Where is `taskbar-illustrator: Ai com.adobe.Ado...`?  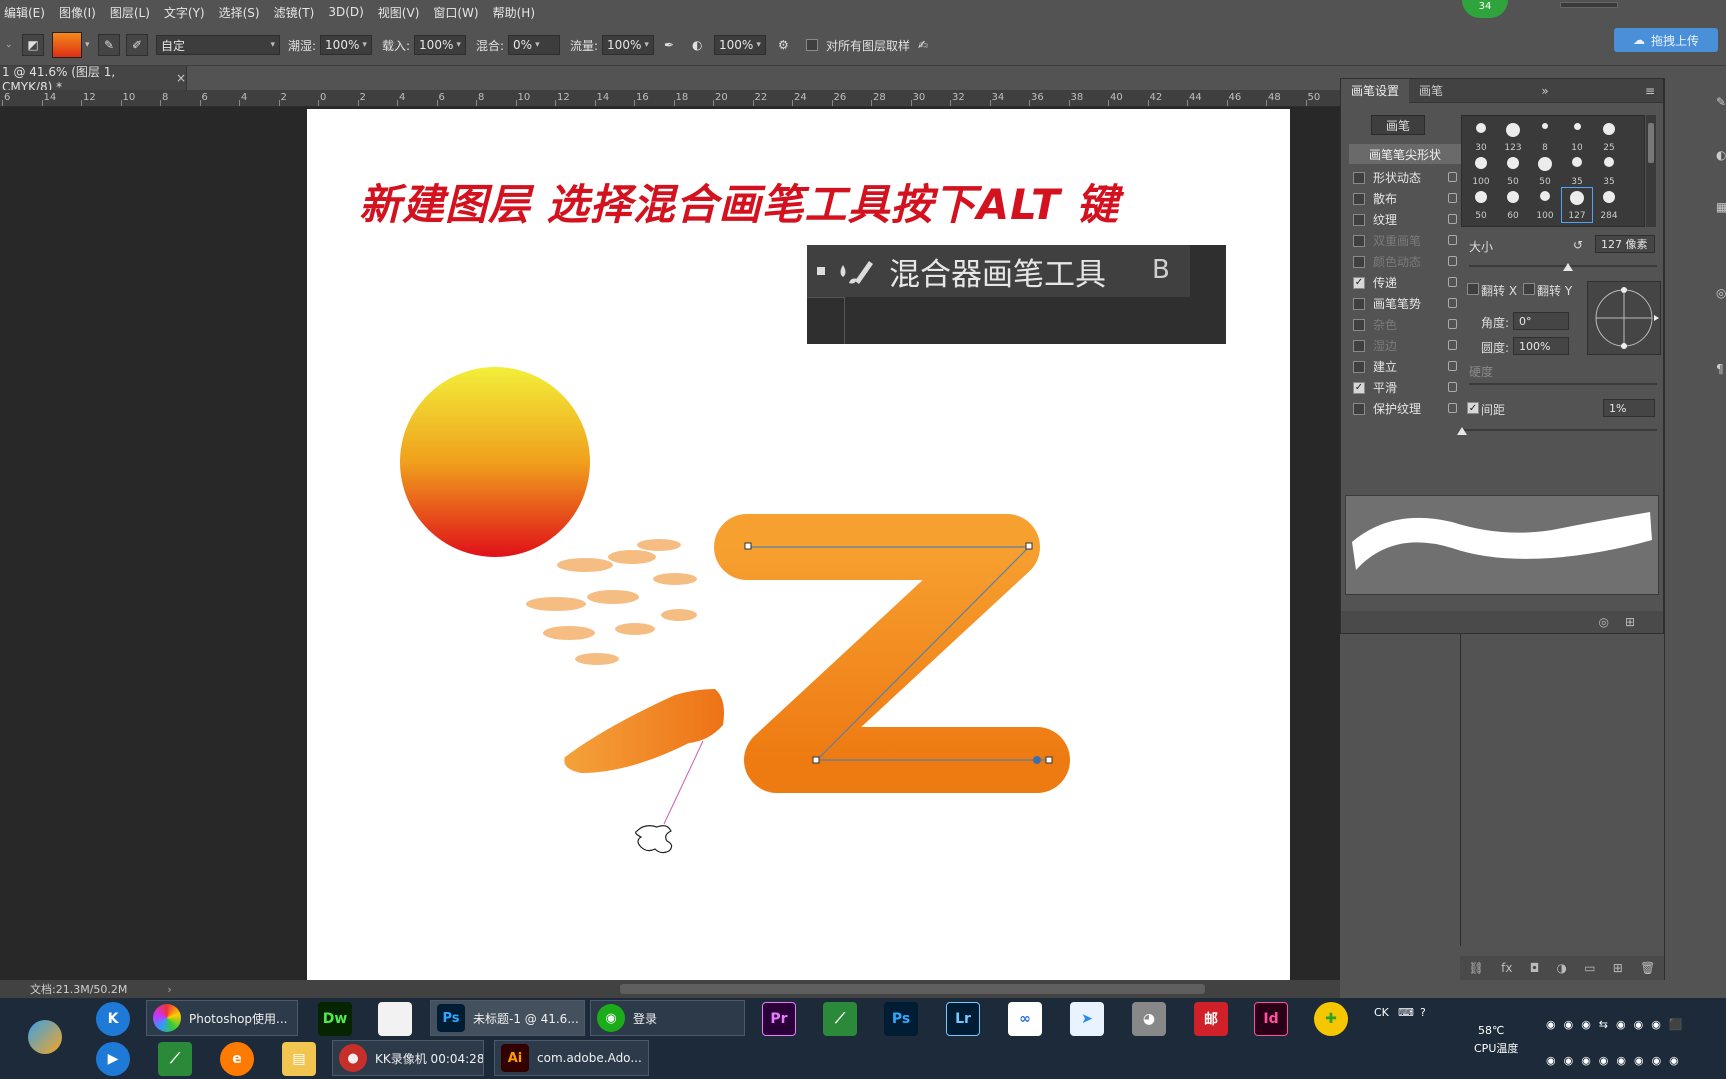 taskbar-illustrator: Ai com.adobe.Ado... is located at coordinates (571, 1058).